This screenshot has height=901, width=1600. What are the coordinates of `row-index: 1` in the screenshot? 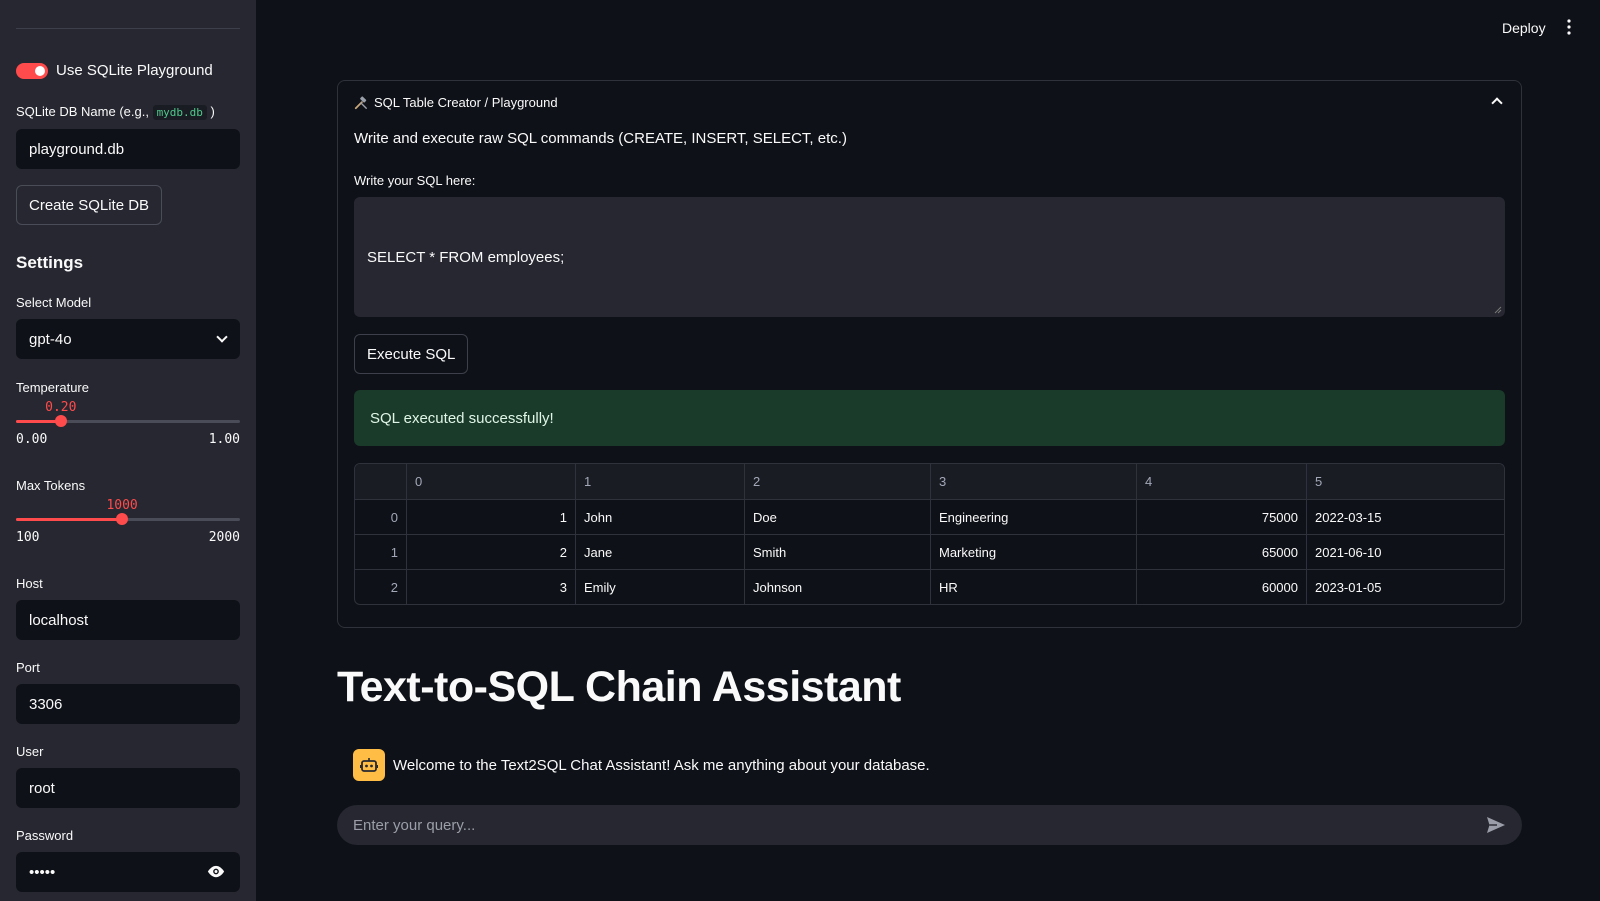 It's located at (394, 552).